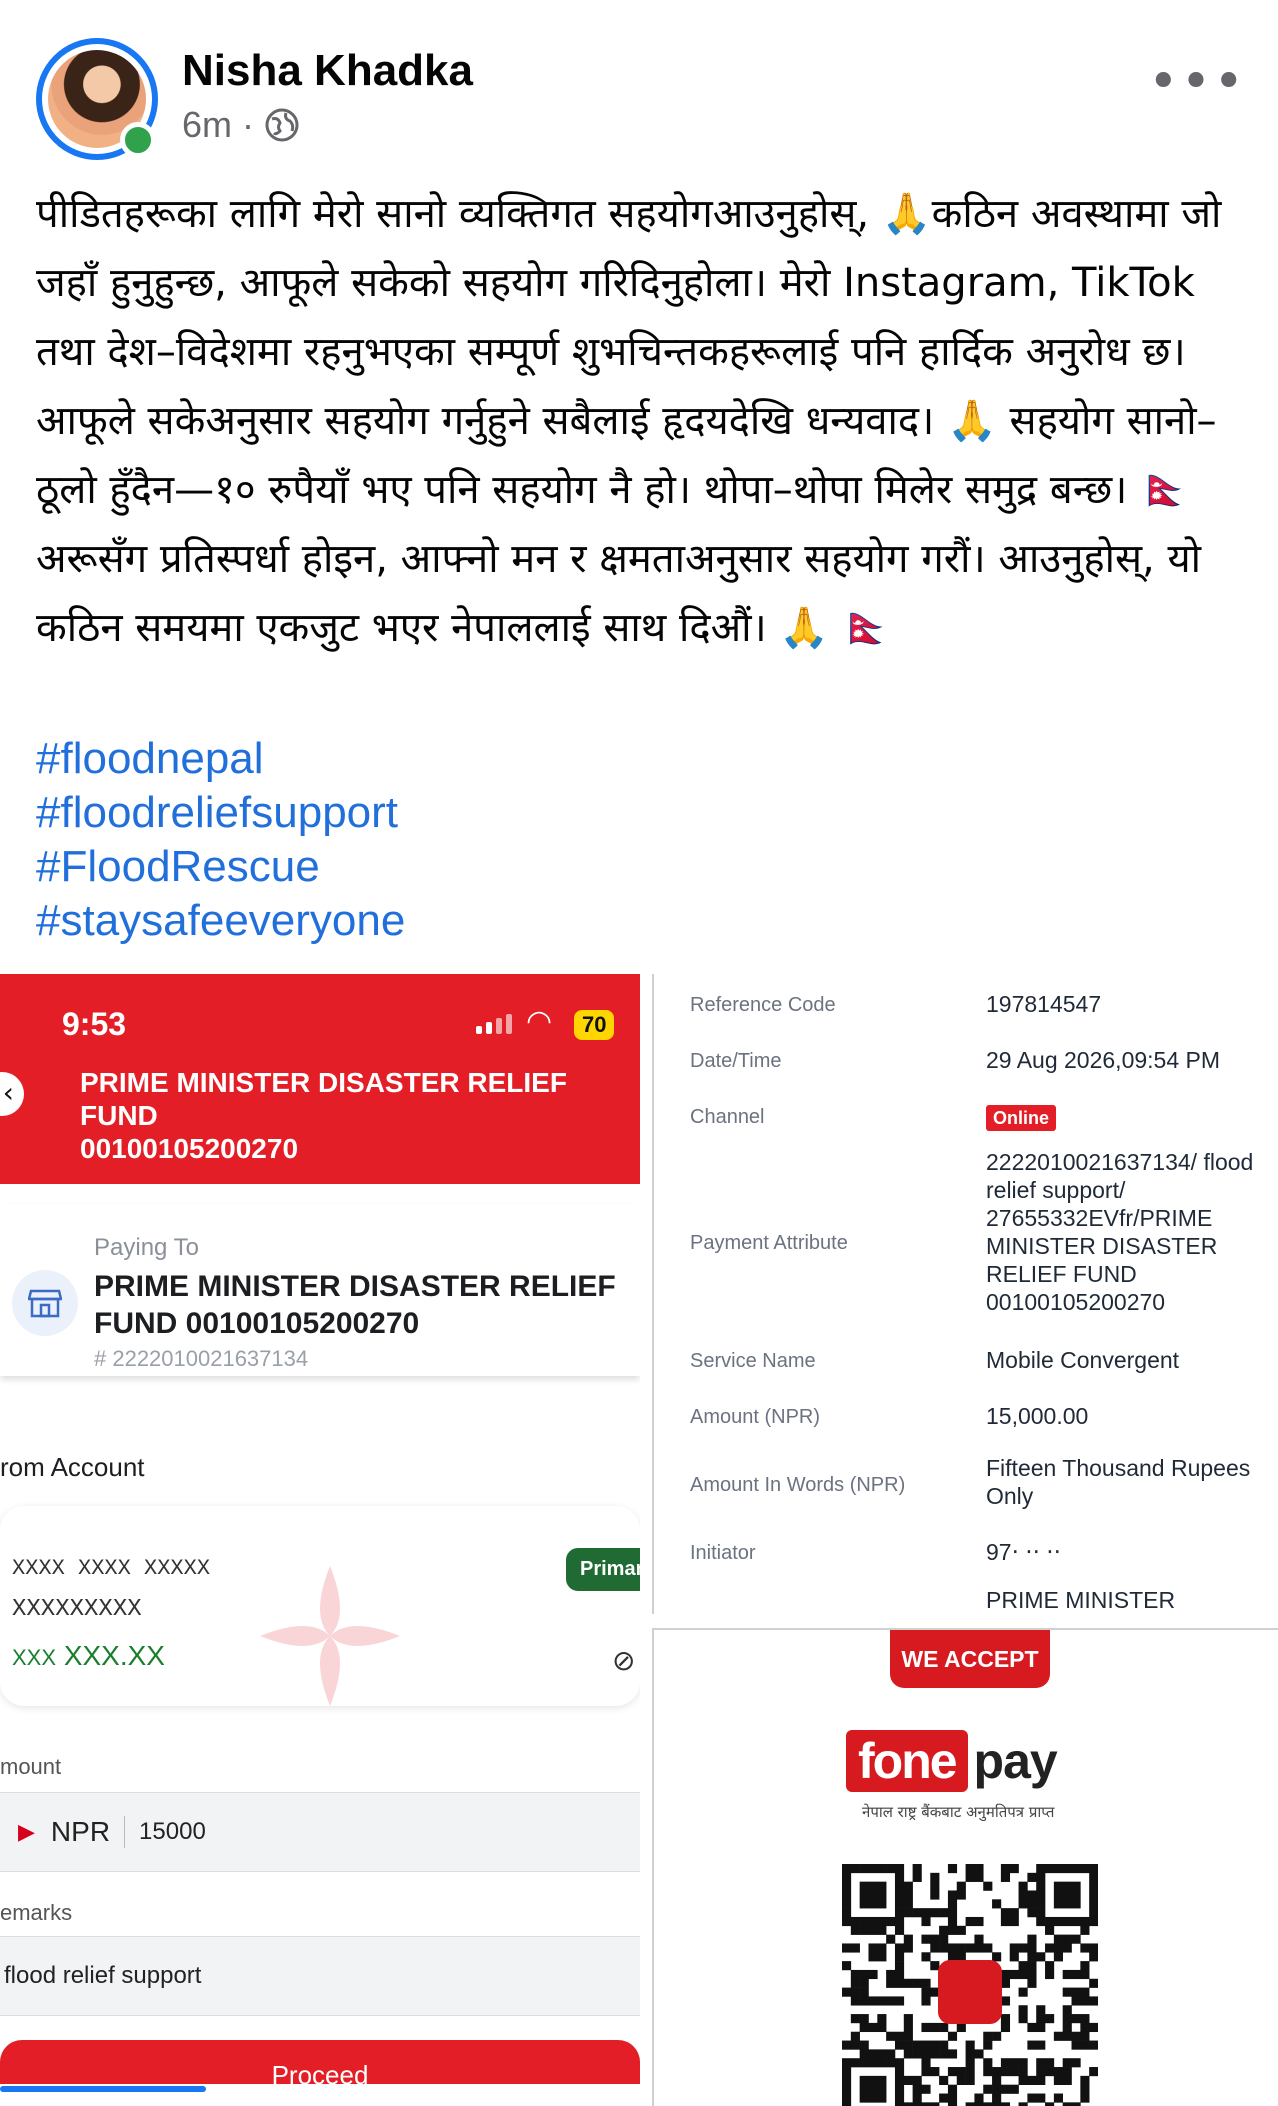  Describe the element at coordinates (1131, 1116) in the screenshot. I see `receipt-value-wrap: Online` at that location.